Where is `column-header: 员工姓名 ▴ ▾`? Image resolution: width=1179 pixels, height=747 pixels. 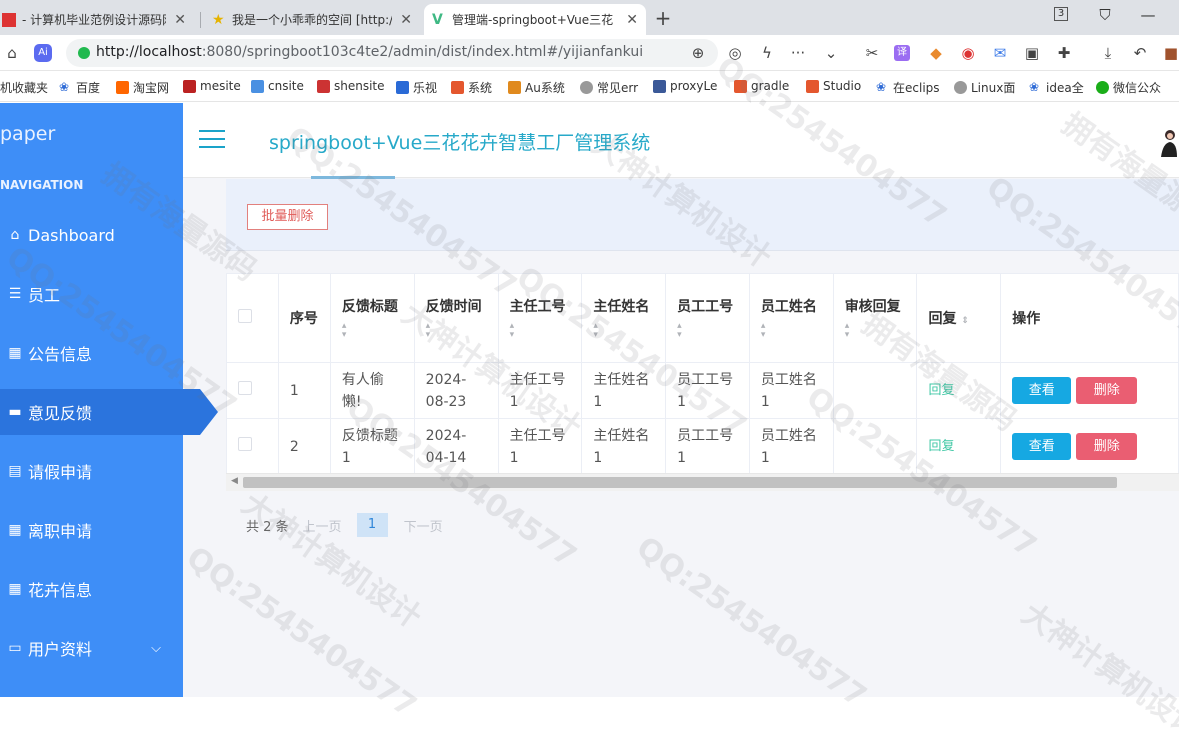 column-header: 员工姓名 ▴ ▾ is located at coordinates (791, 318).